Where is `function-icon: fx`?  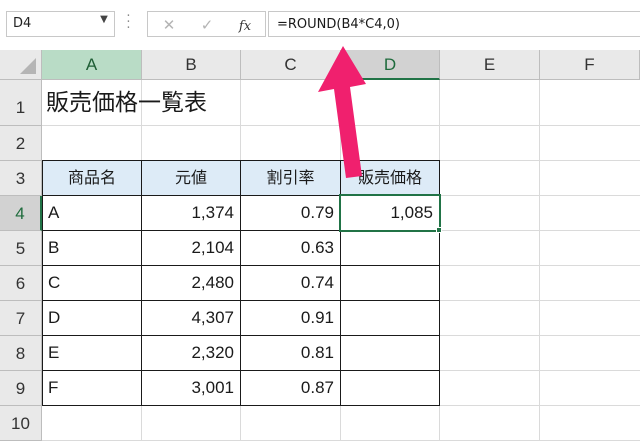 function-icon: fx is located at coordinates (245, 25).